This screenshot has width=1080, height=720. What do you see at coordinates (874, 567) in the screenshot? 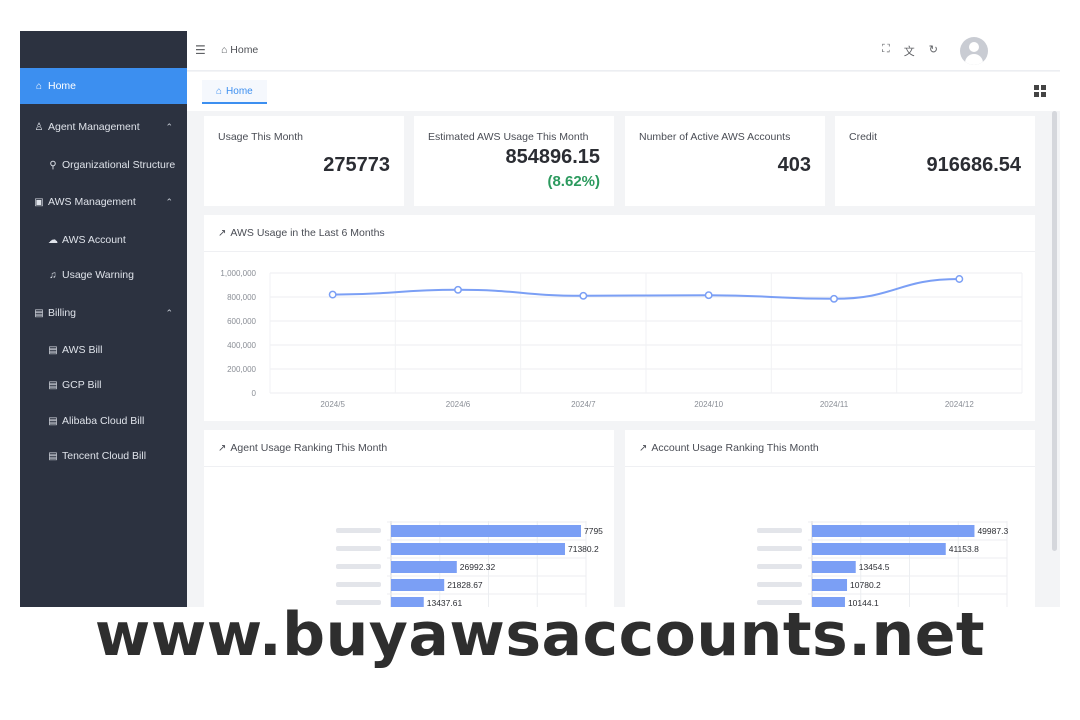
I see `bar-value-label: 13454.5` at bounding box center [874, 567].